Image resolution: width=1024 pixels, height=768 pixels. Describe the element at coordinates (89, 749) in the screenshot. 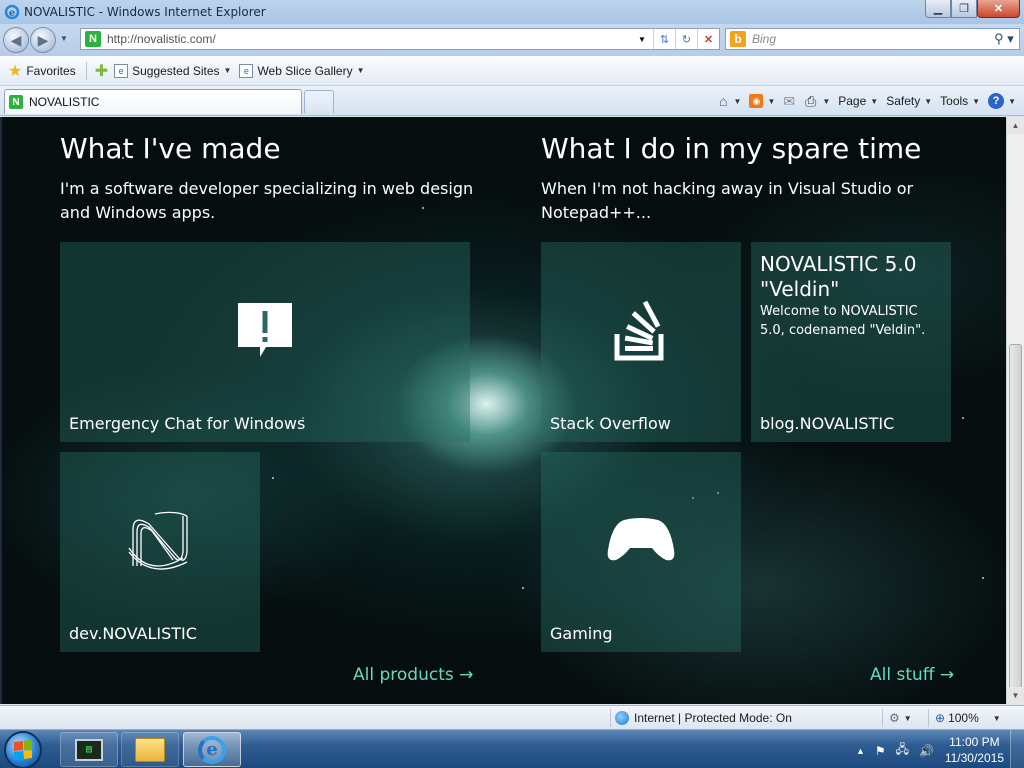

I see `taskbar-app-monitor: ▤` at that location.